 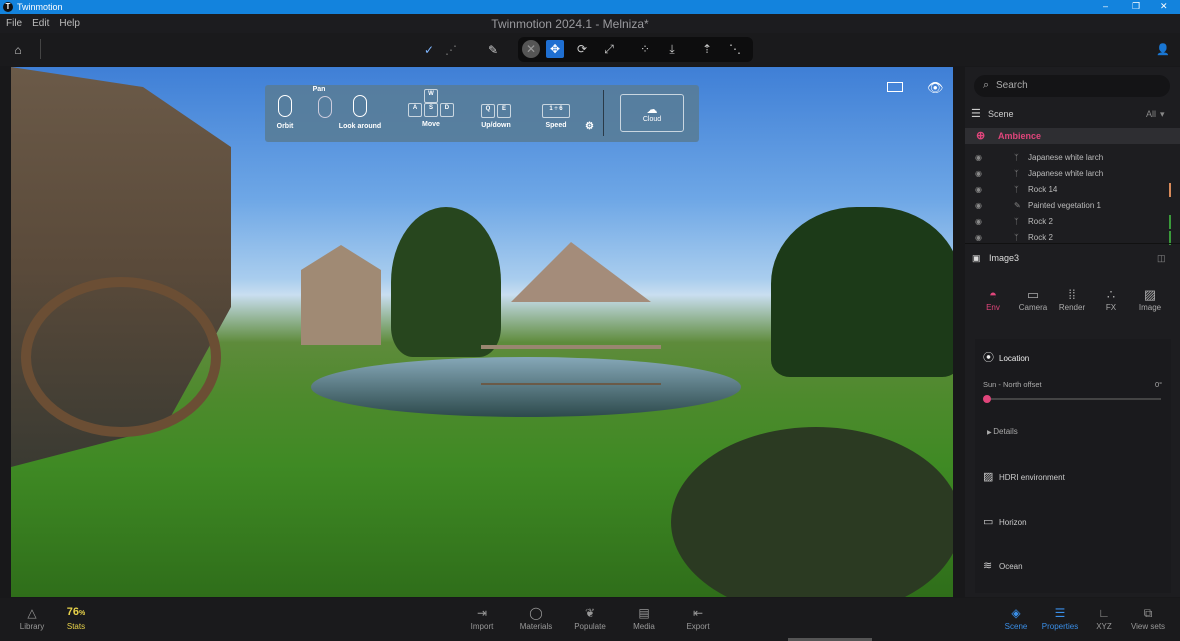 What do you see at coordinates (993, 294) in the screenshot?
I see `env-icon: ◓` at bounding box center [993, 294].